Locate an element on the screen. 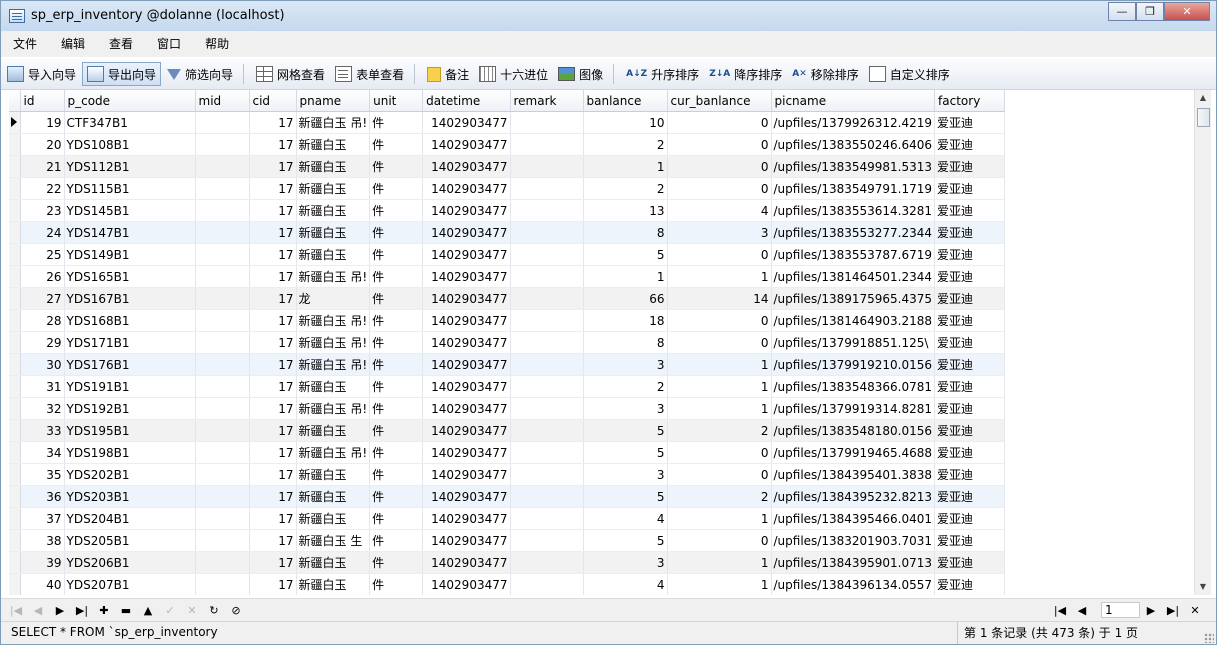  cell-id: 30 is located at coordinates (42, 364).